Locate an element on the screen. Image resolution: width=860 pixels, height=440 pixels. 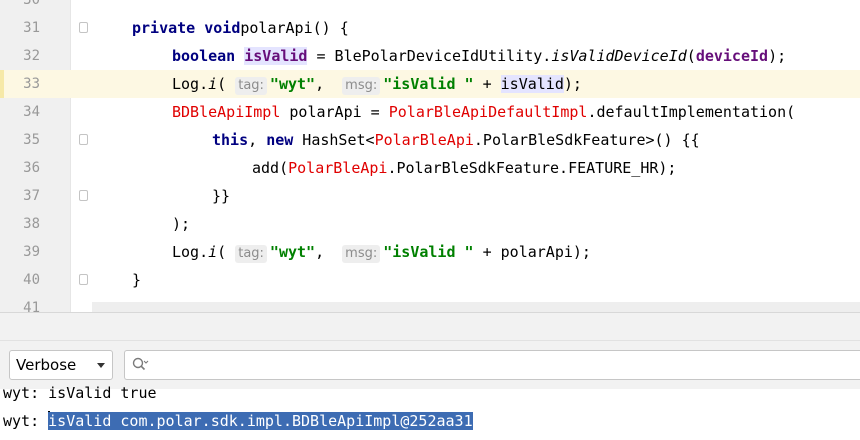
code-token: private void is located at coordinates (186, 28).